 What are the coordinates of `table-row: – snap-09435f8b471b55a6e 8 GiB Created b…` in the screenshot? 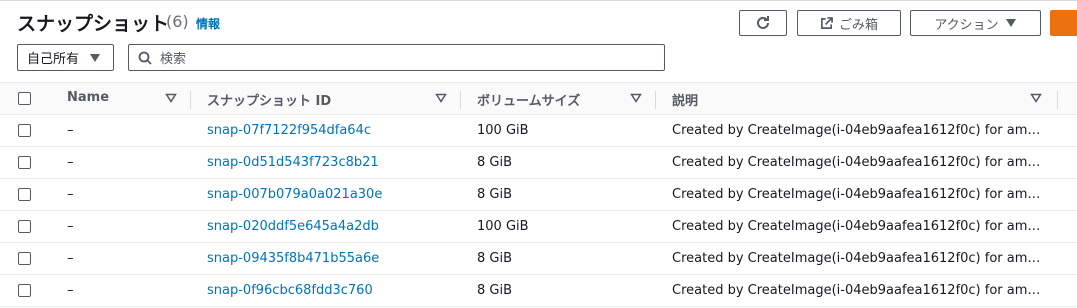 It's located at (538, 259).